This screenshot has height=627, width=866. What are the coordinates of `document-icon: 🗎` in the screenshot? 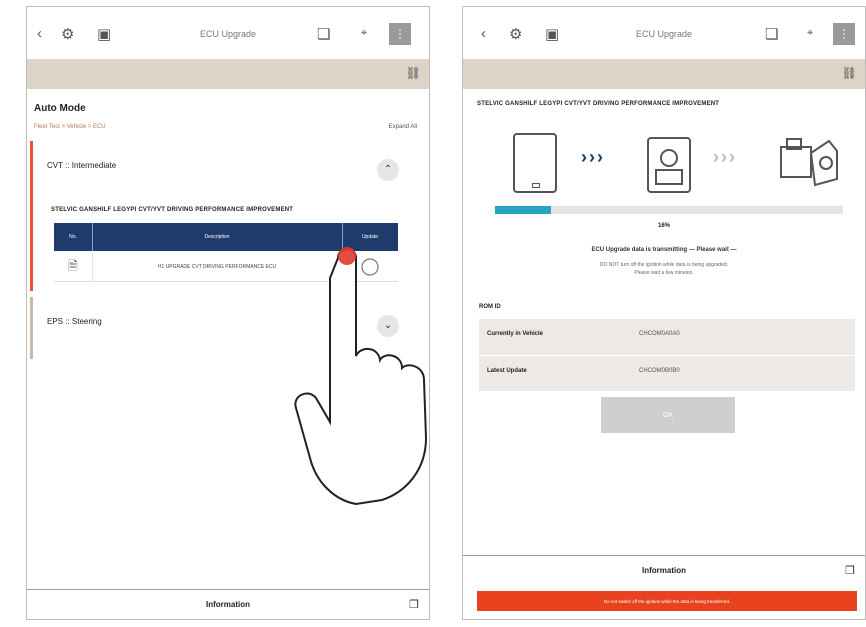 It's located at (73, 267).